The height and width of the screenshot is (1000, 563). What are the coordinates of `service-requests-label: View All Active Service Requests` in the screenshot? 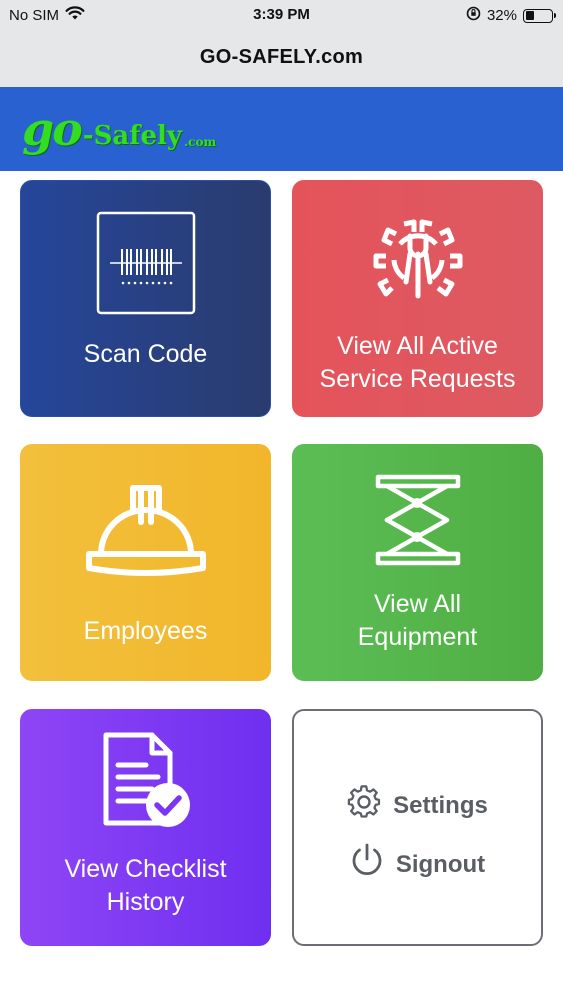 It's located at (417, 362).